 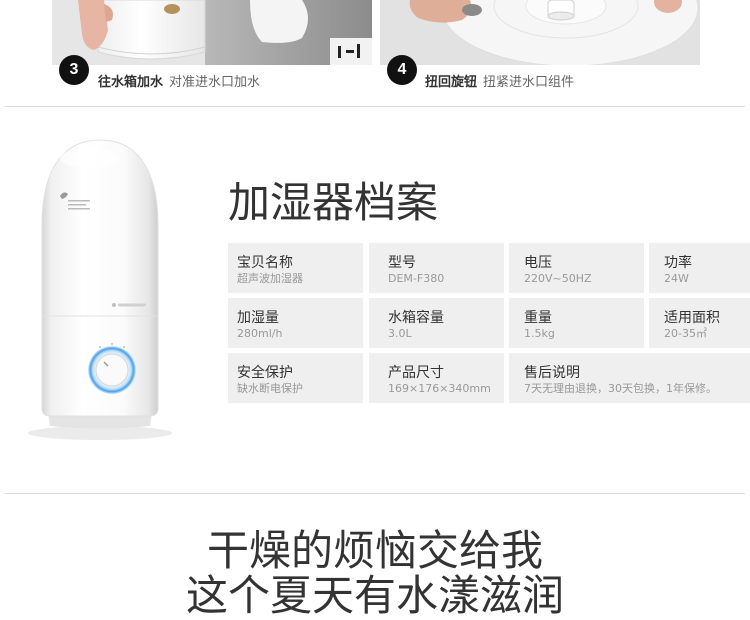 What do you see at coordinates (552, 373) in the screenshot?
I see `spec-label: 售后说明` at bounding box center [552, 373].